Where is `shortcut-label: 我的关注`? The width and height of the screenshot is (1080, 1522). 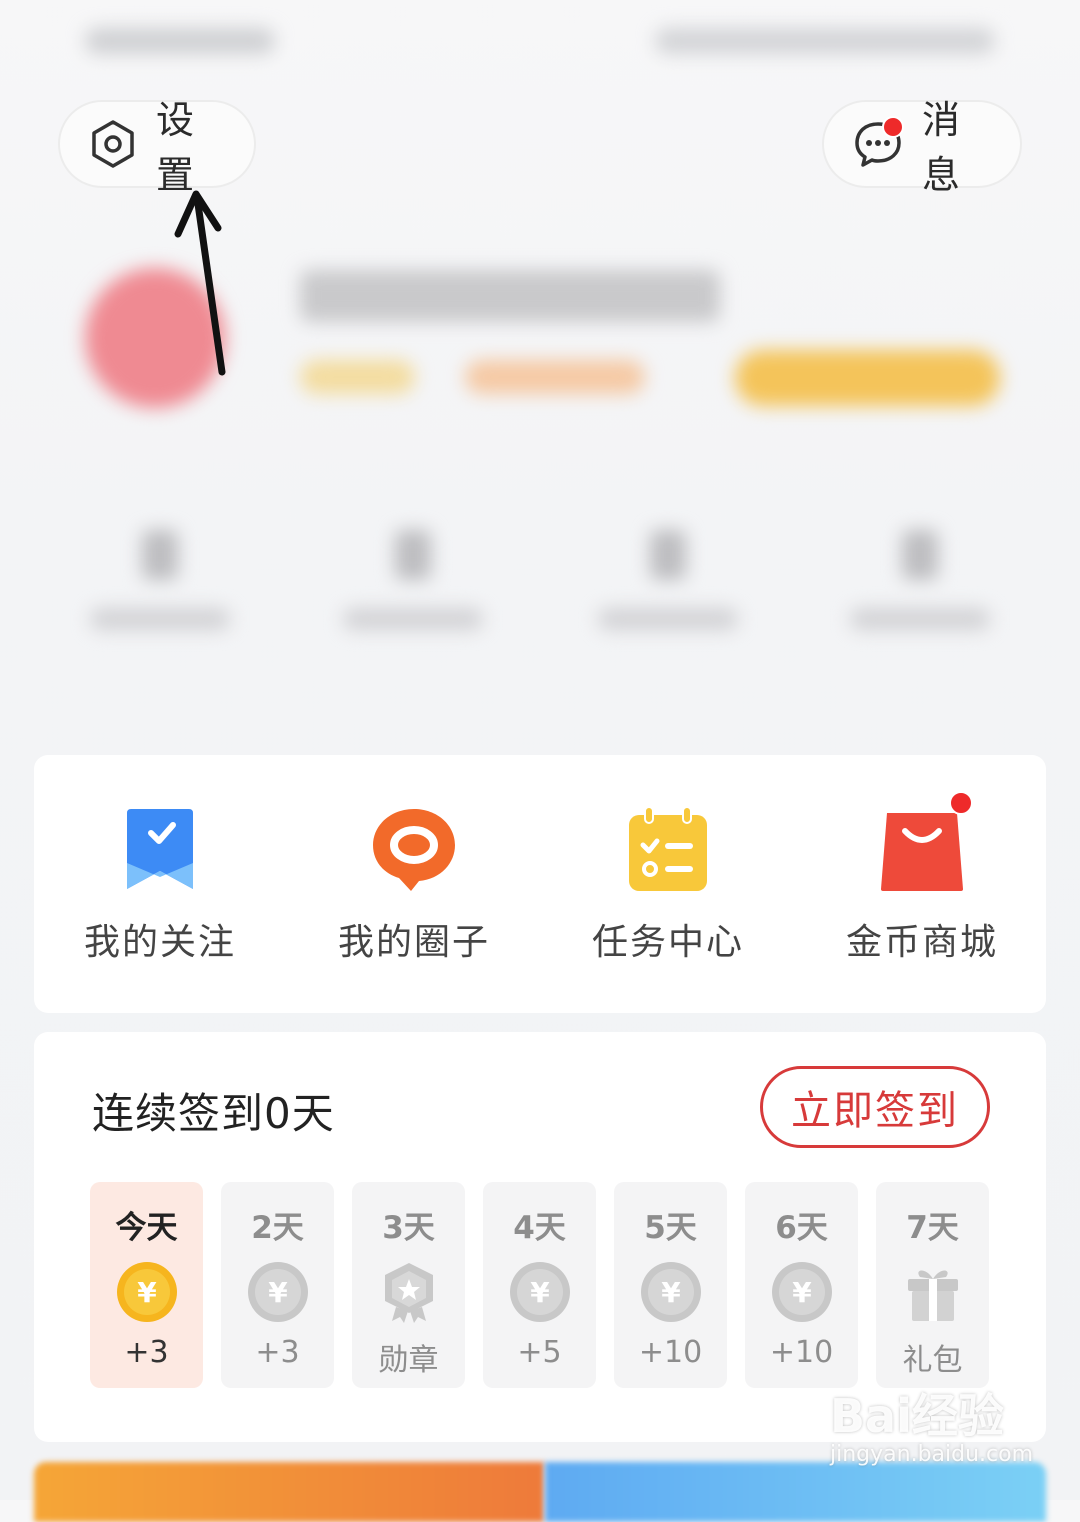 shortcut-label: 我的关注 is located at coordinates (159, 942).